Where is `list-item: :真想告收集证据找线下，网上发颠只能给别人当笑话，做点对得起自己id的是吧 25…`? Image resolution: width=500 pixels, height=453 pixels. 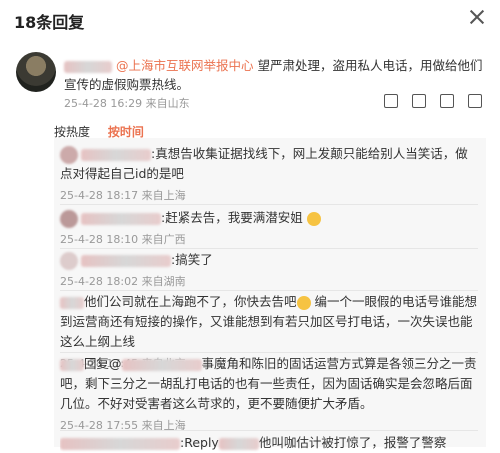 list-item: :真想告收集证据找线下，网上发颠只能给别人当笑话，做点对得起自己id的是吧 25… is located at coordinates (269, 175).